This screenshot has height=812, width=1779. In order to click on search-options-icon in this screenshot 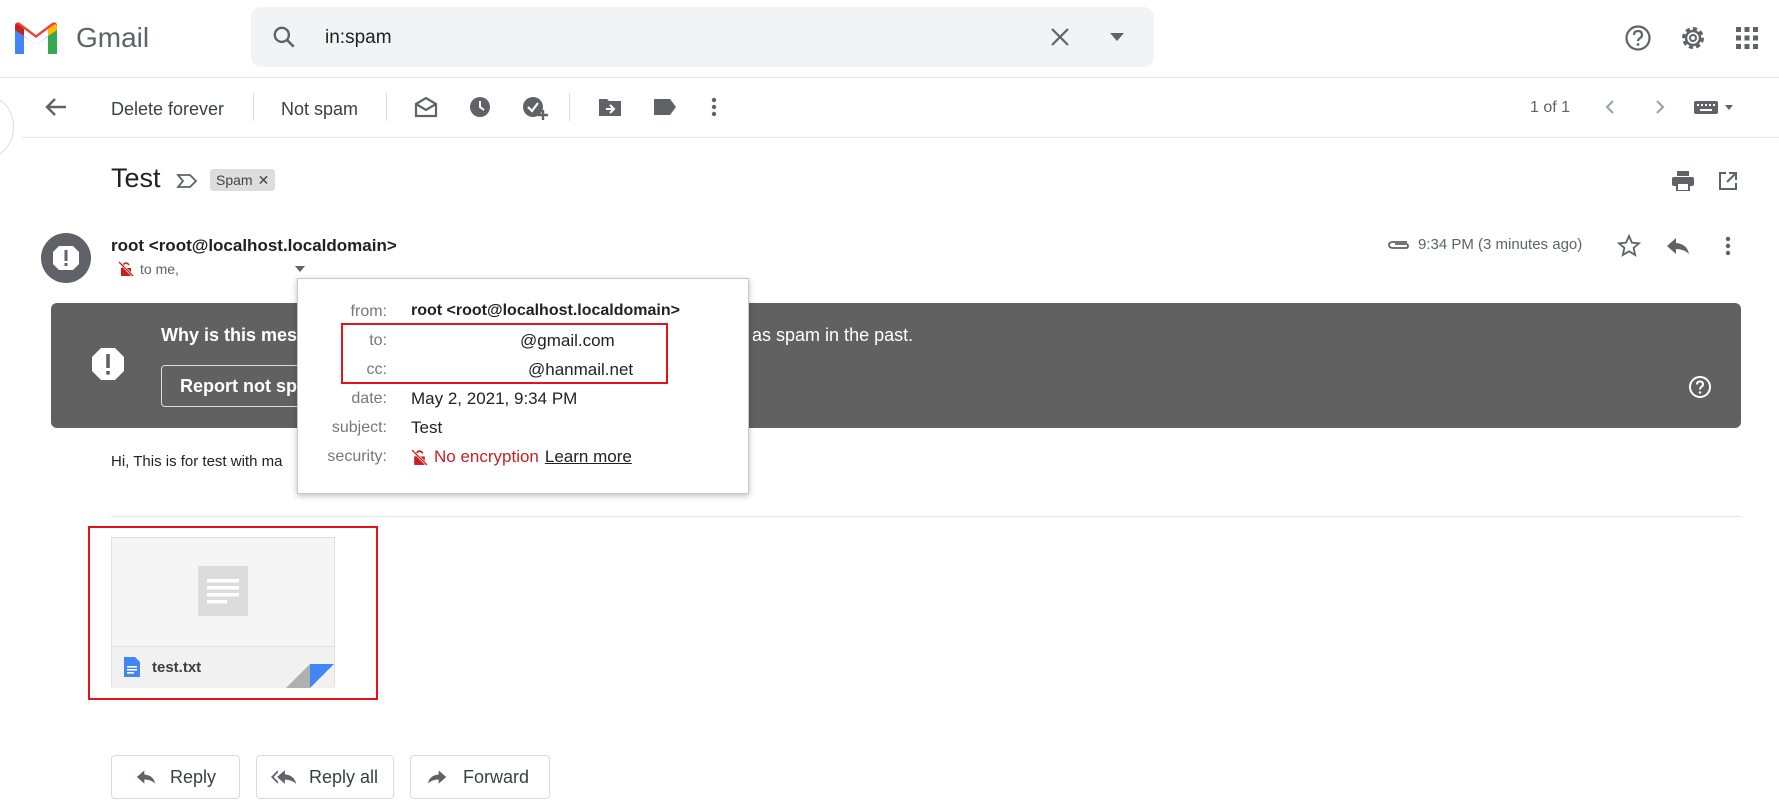, I will do `click(1117, 37)`.